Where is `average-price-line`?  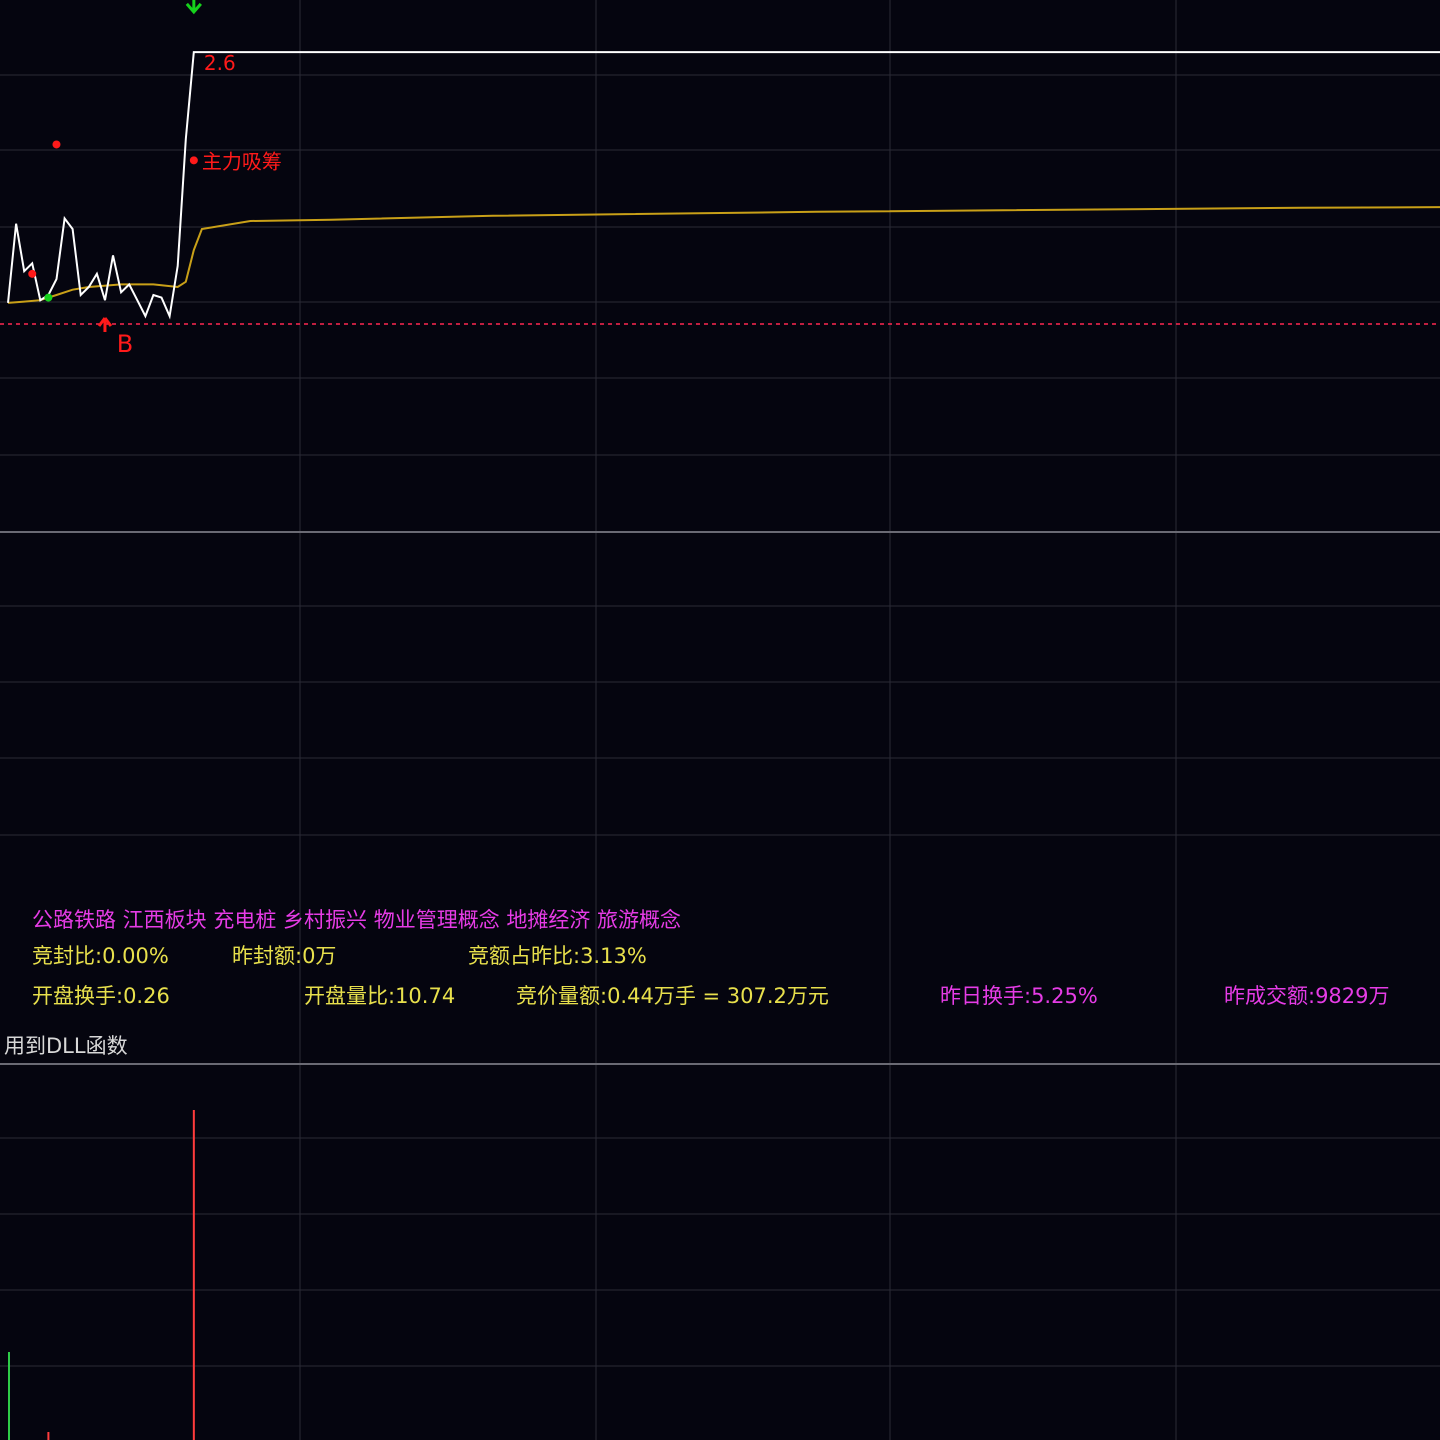 average-price-line is located at coordinates (723, 255).